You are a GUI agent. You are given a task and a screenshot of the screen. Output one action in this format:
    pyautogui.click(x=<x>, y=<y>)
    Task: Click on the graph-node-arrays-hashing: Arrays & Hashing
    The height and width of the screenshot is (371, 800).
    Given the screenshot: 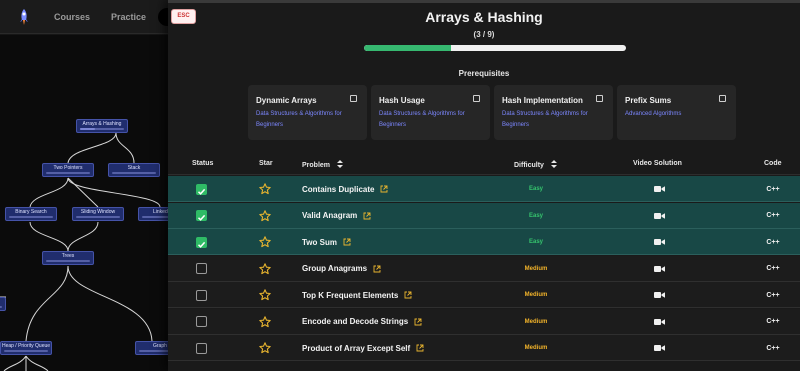 What is the action you would take?
    pyautogui.click(x=102, y=126)
    